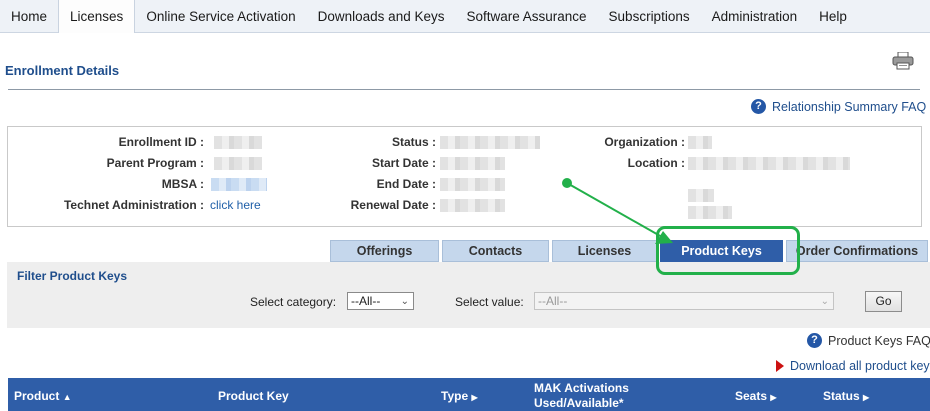  What do you see at coordinates (755, 16) in the screenshot?
I see `nav-administration: Administration` at bounding box center [755, 16].